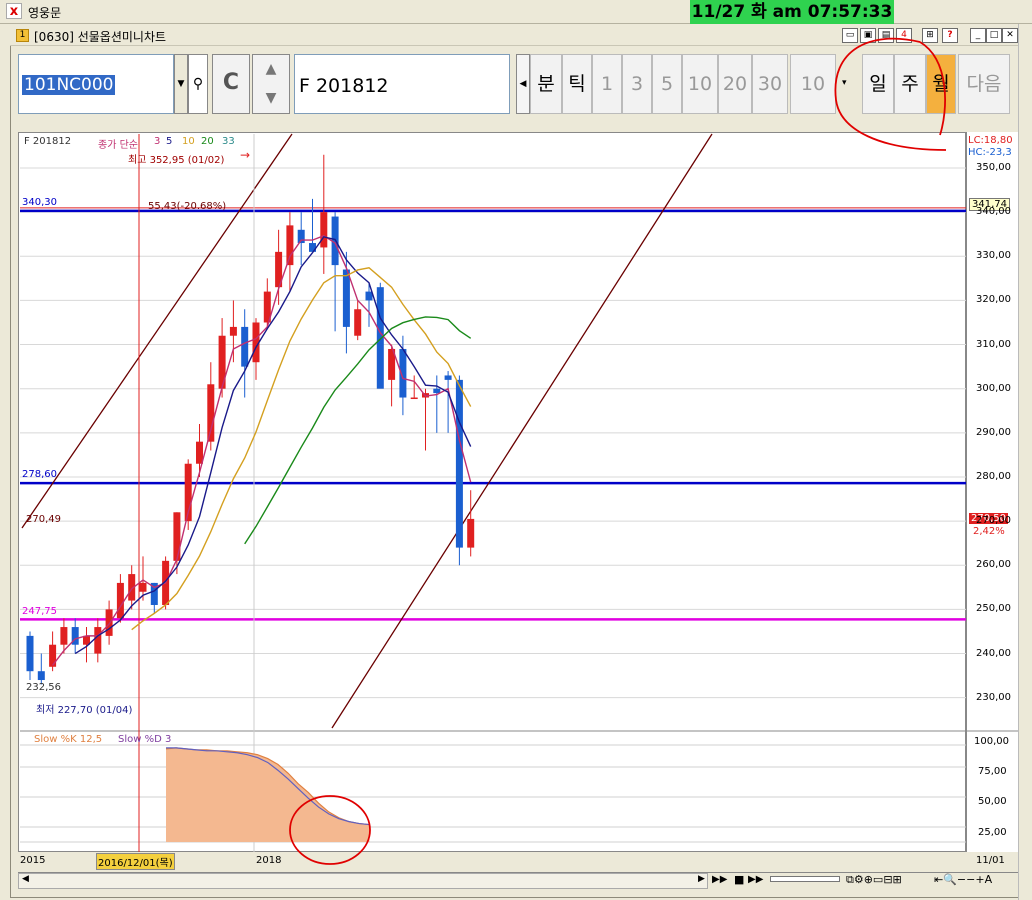 The width and height of the screenshot is (1032, 900). What do you see at coordinates (992, 832) in the screenshot?
I see `stoch-tick-25: 25,00` at bounding box center [992, 832].